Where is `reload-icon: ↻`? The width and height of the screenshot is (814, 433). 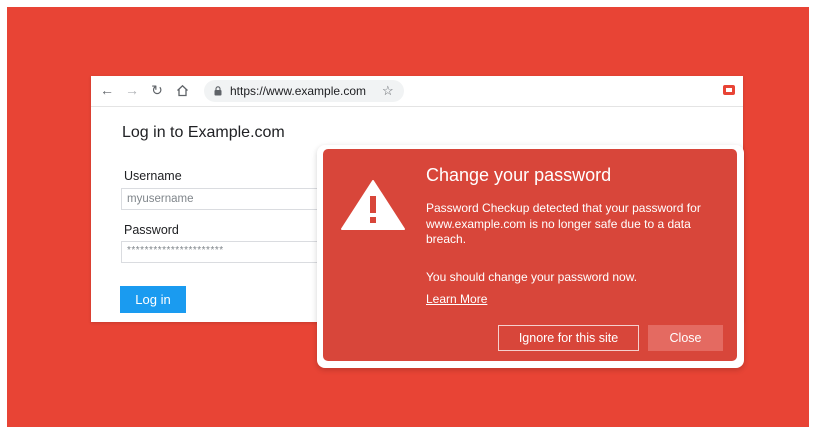 reload-icon: ↻ is located at coordinates (157, 90).